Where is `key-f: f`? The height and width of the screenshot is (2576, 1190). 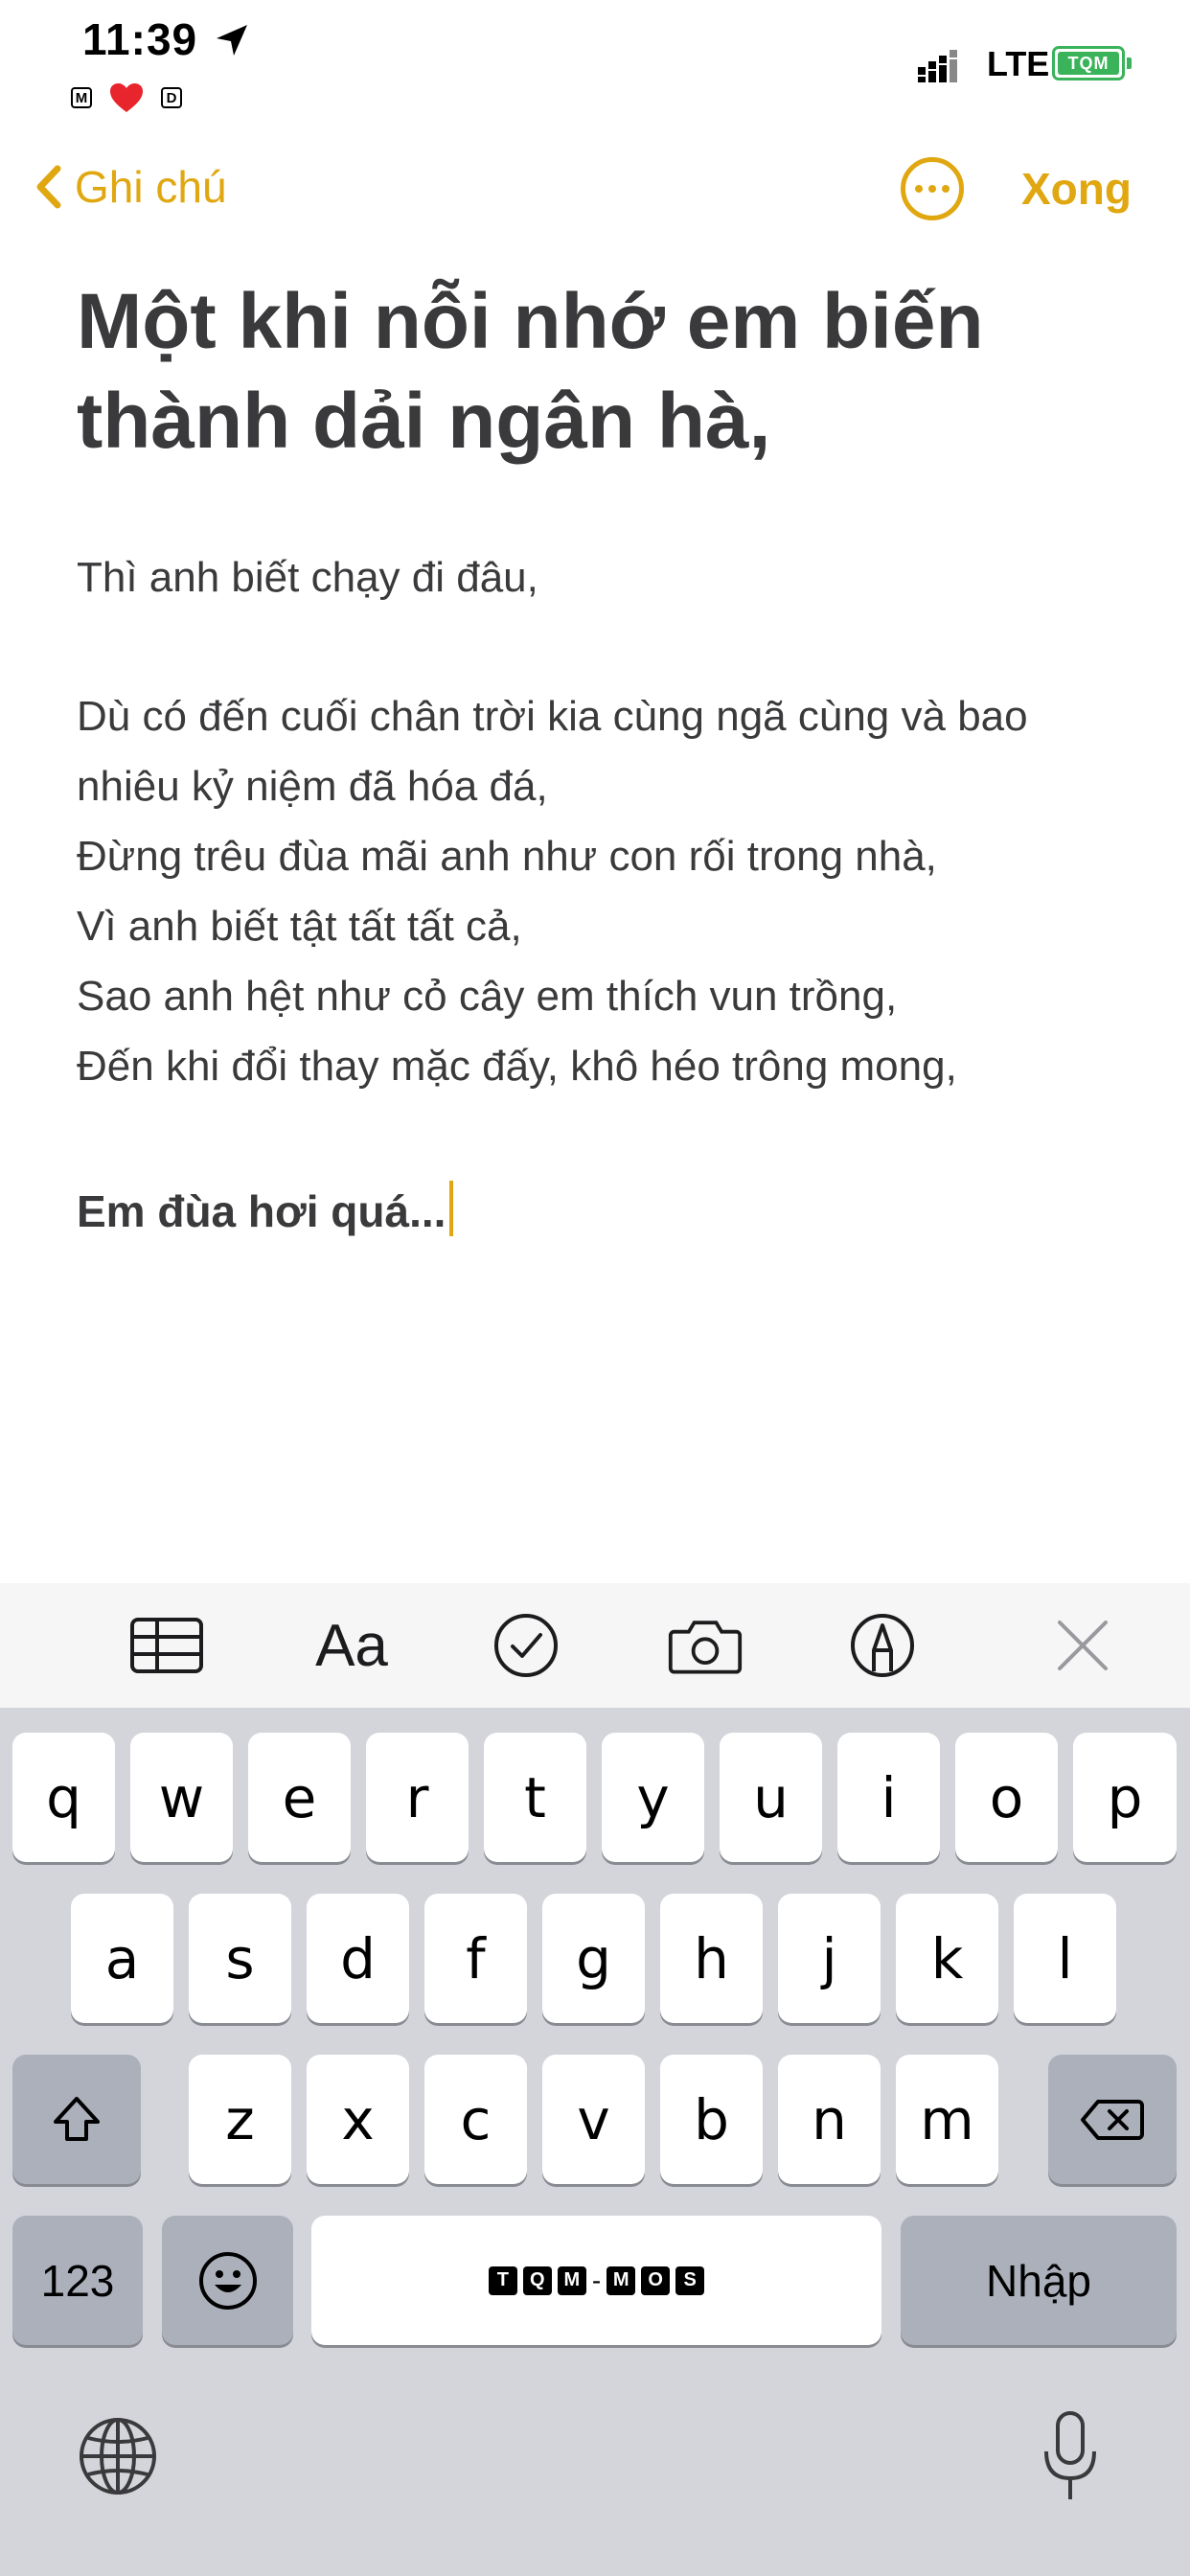 key-f: f is located at coordinates (476, 1958).